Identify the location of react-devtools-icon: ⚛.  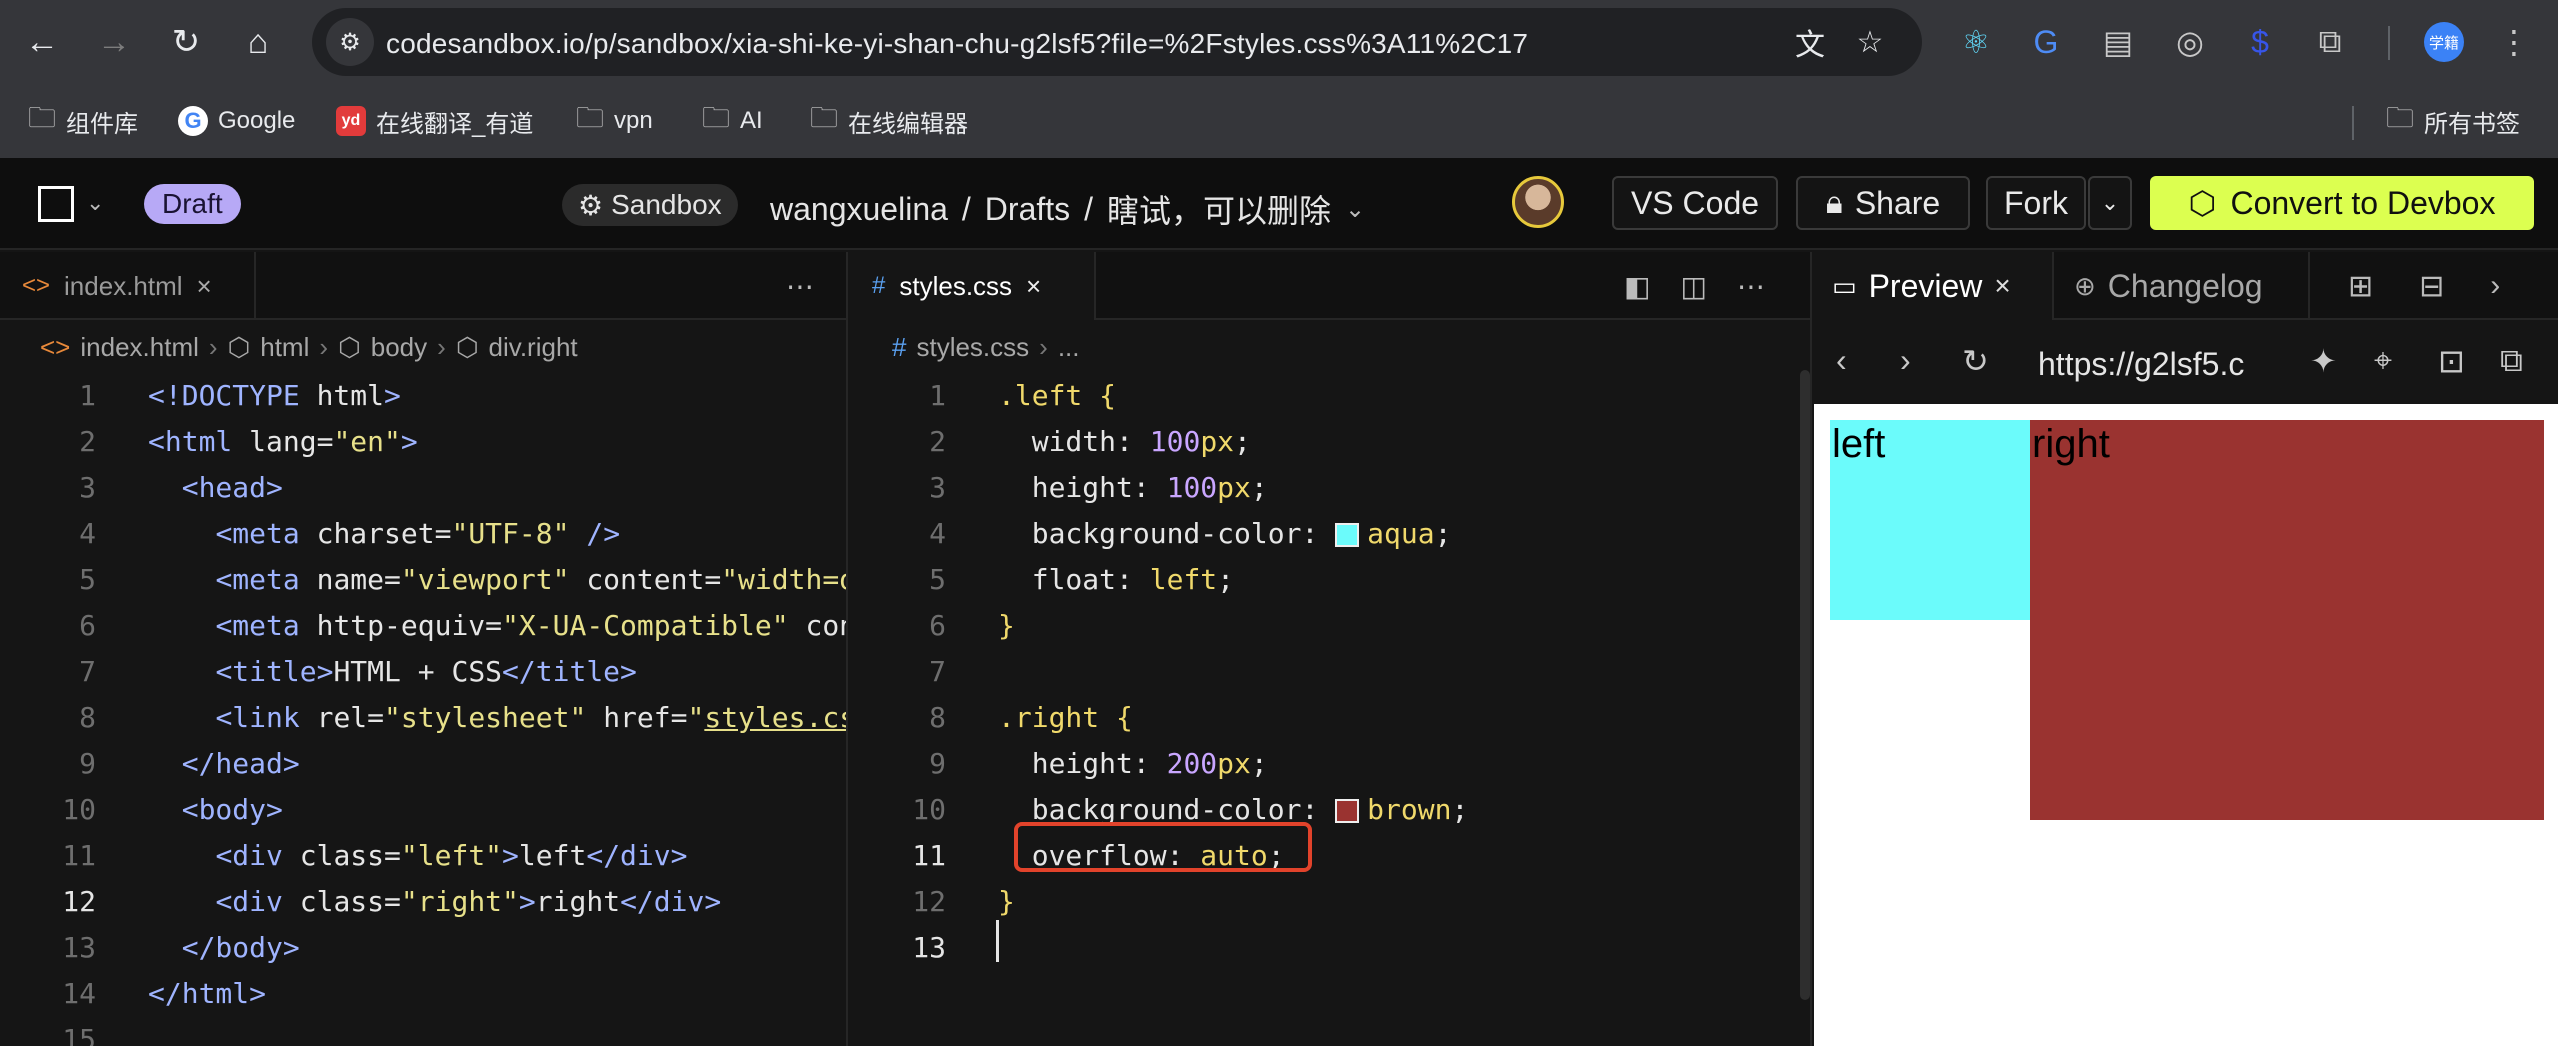
(1976, 42).